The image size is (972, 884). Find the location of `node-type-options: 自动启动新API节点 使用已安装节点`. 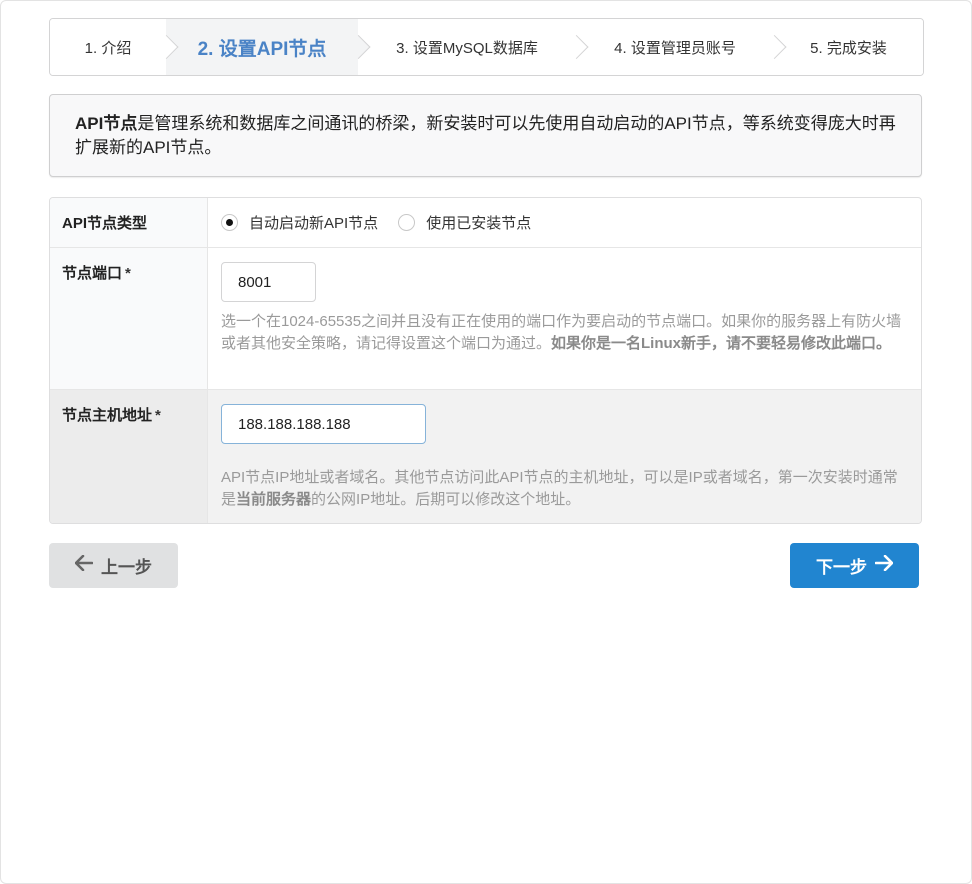

node-type-options: 自动启动新API节点 使用已安装节点 is located at coordinates (564, 222).